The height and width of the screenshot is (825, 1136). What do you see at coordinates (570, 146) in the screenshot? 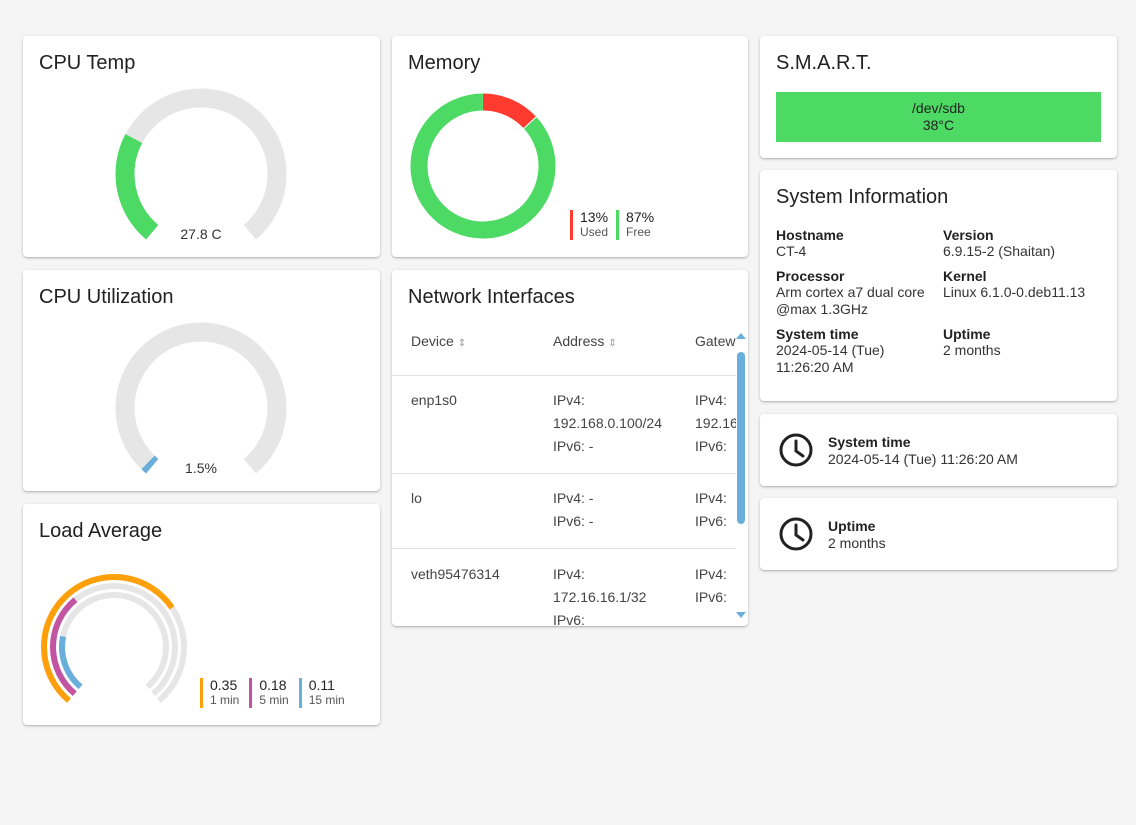
I see `memory-card: Memory 13% Used 87% Free` at bounding box center [570, 146].